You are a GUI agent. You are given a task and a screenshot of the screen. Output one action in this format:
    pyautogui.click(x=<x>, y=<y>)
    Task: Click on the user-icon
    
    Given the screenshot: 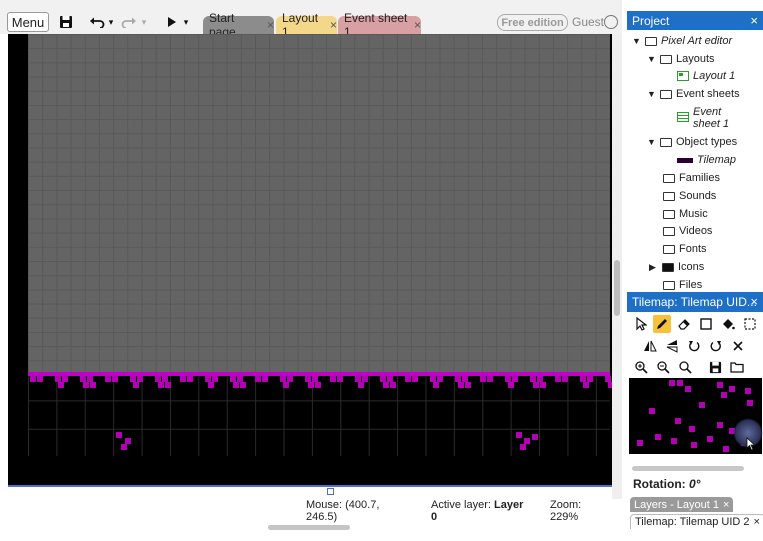 What is the action you would take?
    pyautogui.click(x=611, y=22)
    